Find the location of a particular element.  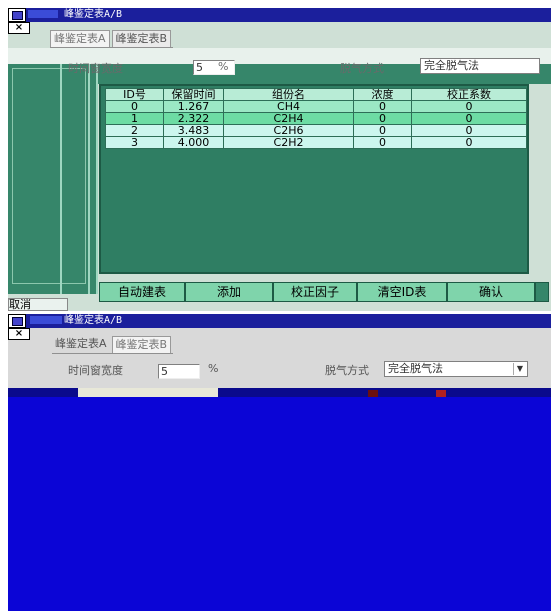

cell: 2 is located at coordinates (134, 130).